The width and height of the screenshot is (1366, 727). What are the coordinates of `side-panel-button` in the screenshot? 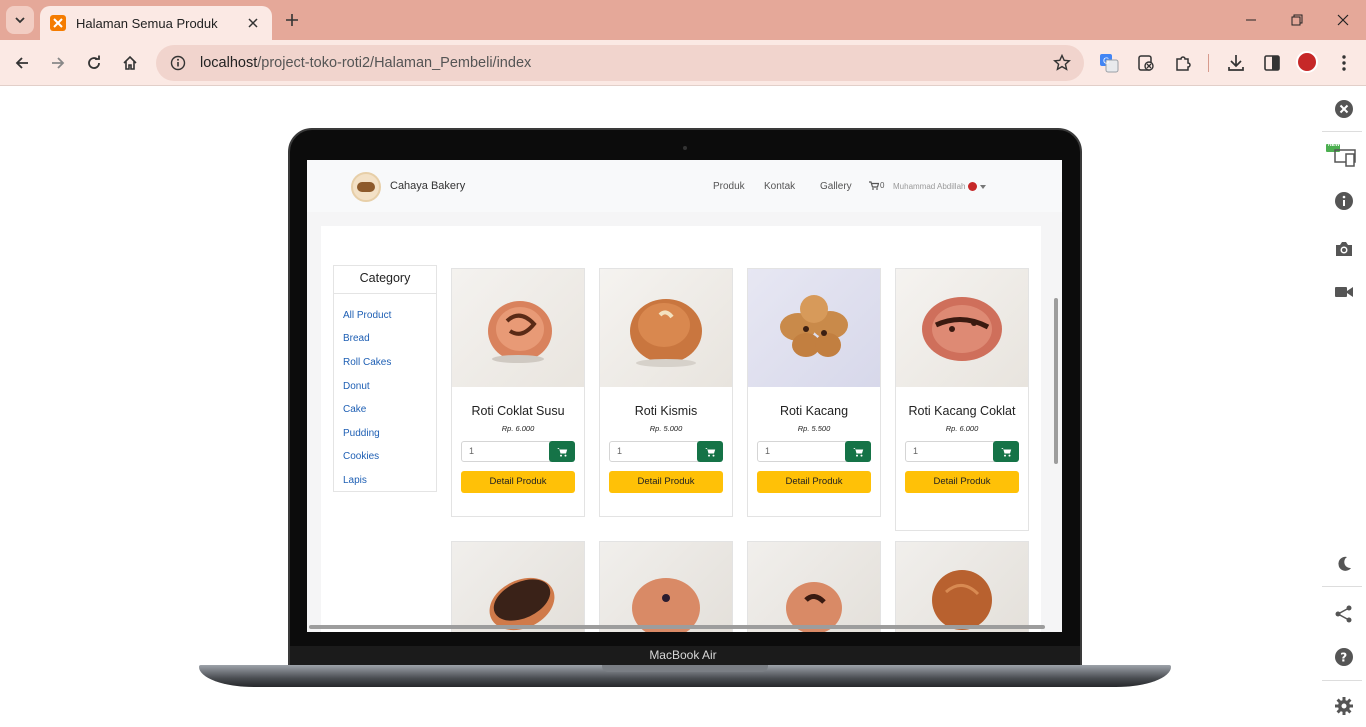 It's located at (1272, 63).